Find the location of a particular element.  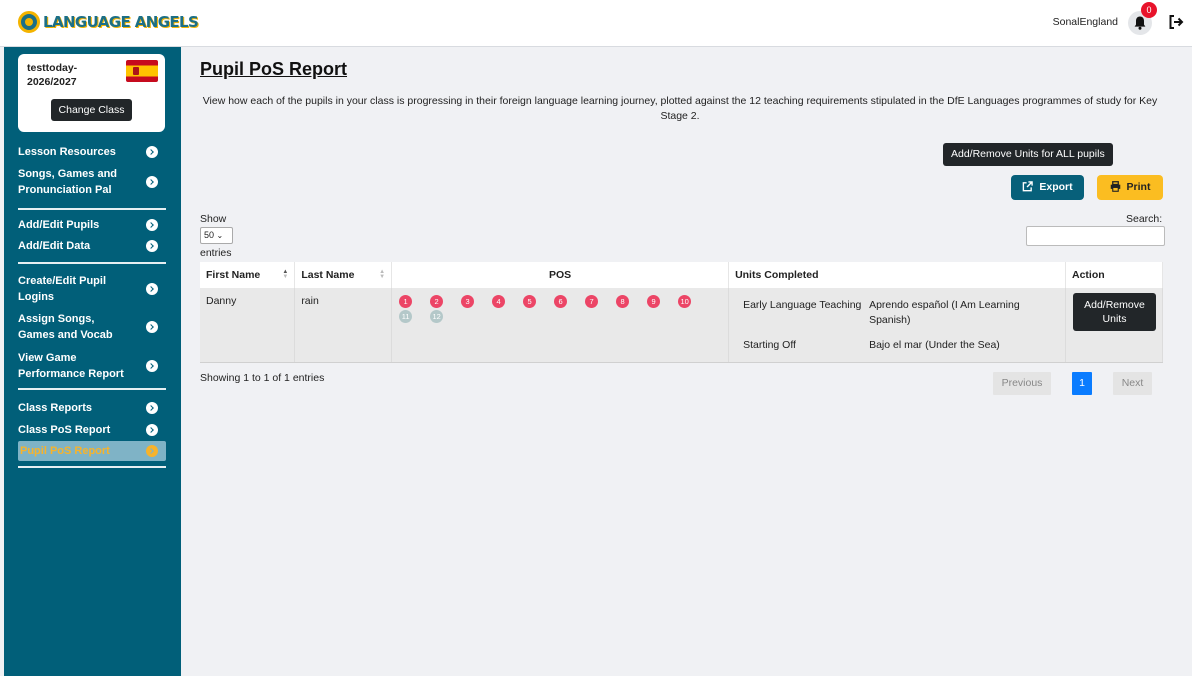

column-header-label: Last Name is located at coordinates (328, 275).